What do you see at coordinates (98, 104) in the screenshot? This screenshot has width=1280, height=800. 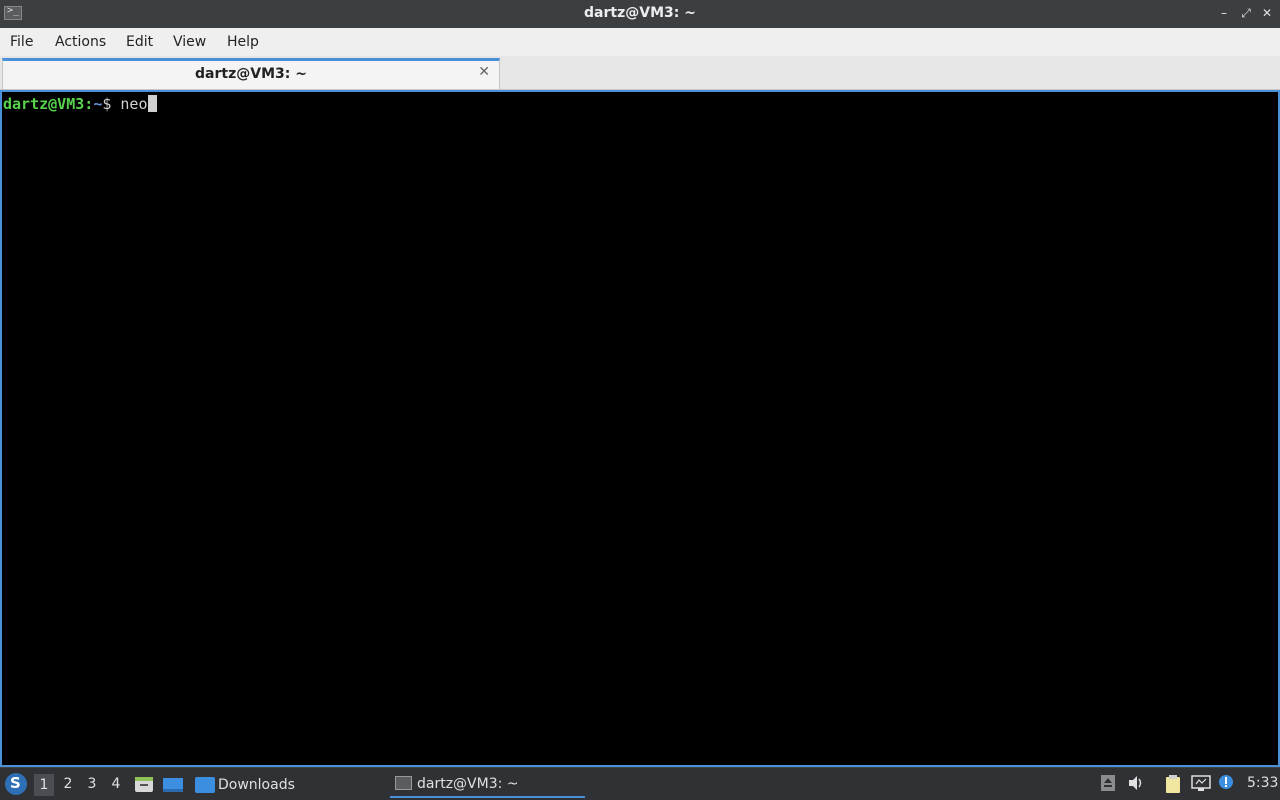 I see `prompt-path: ~` at bounding box center [98, 104].